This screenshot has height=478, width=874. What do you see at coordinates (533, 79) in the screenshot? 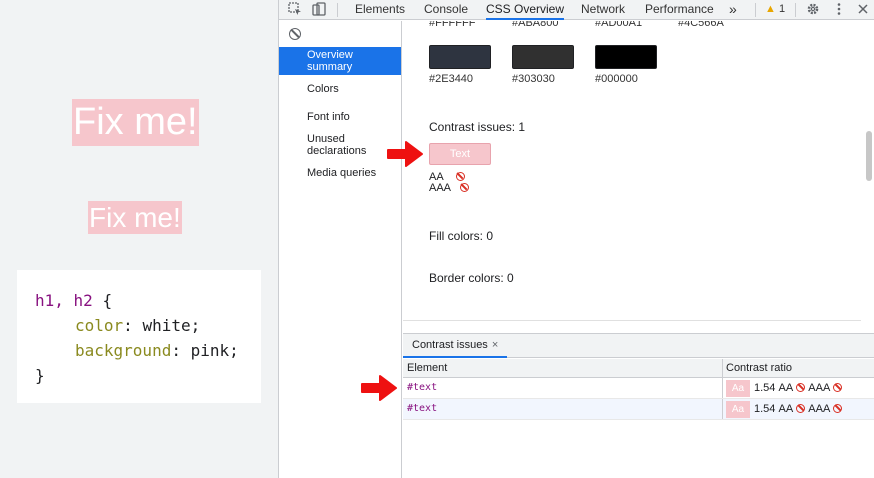
I see `color-label: #303030` at bounding box center [533, 79].